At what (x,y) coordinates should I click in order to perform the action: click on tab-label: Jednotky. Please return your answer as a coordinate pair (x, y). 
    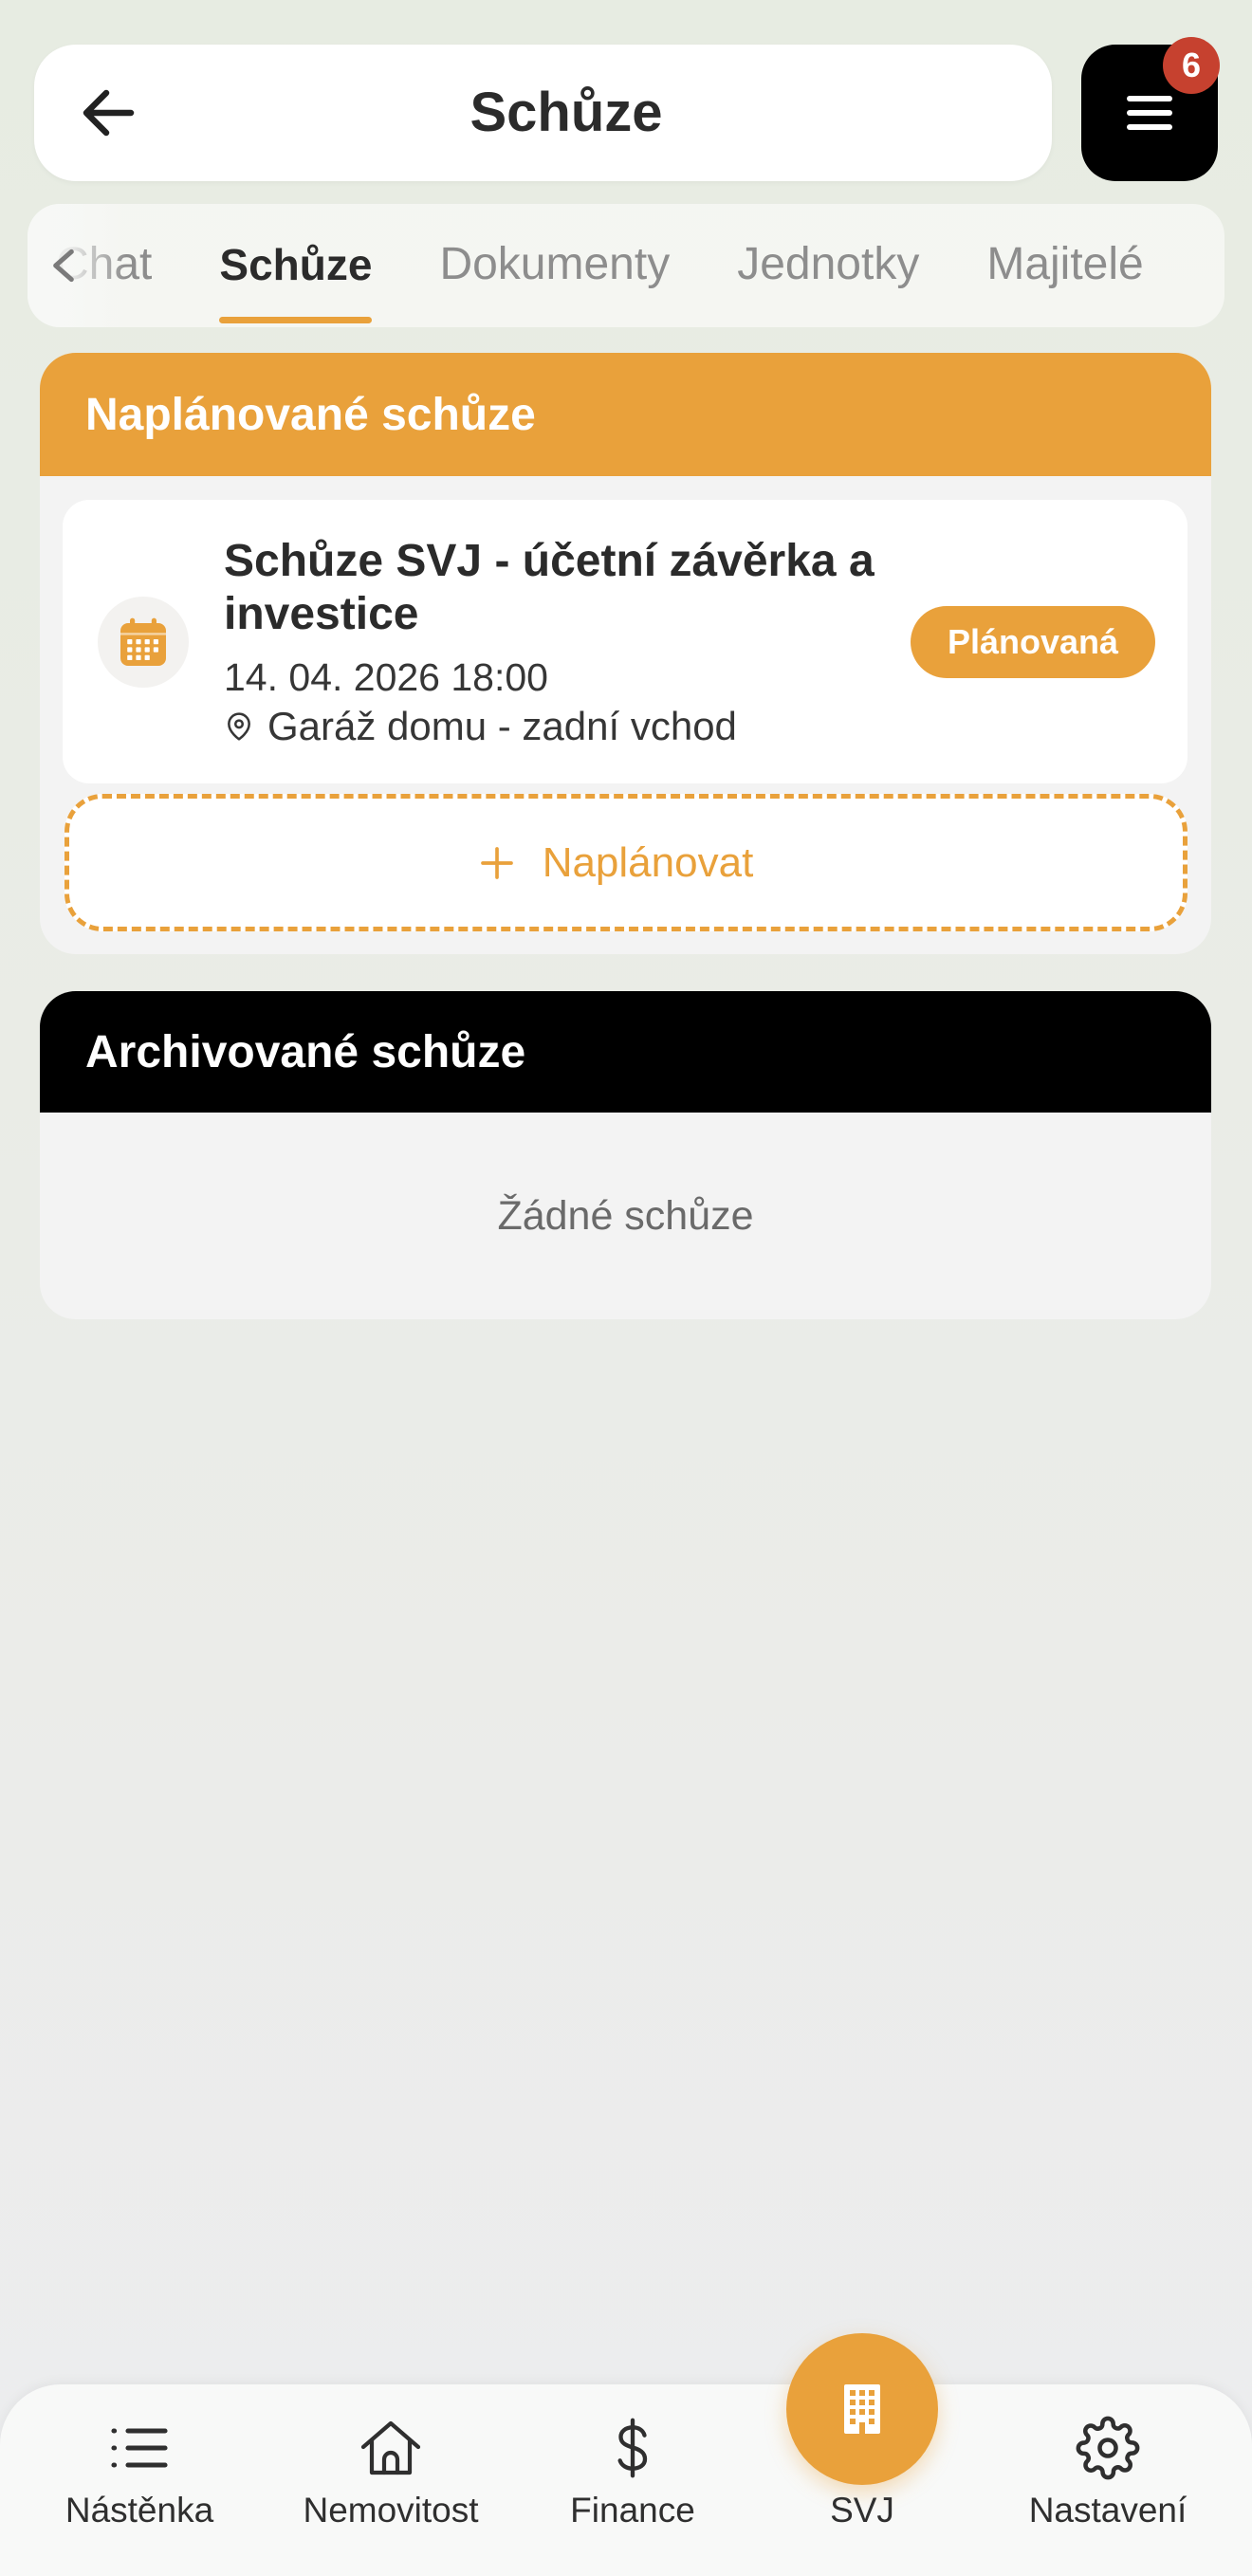
    Looking at the image, I should click on (828, 264).